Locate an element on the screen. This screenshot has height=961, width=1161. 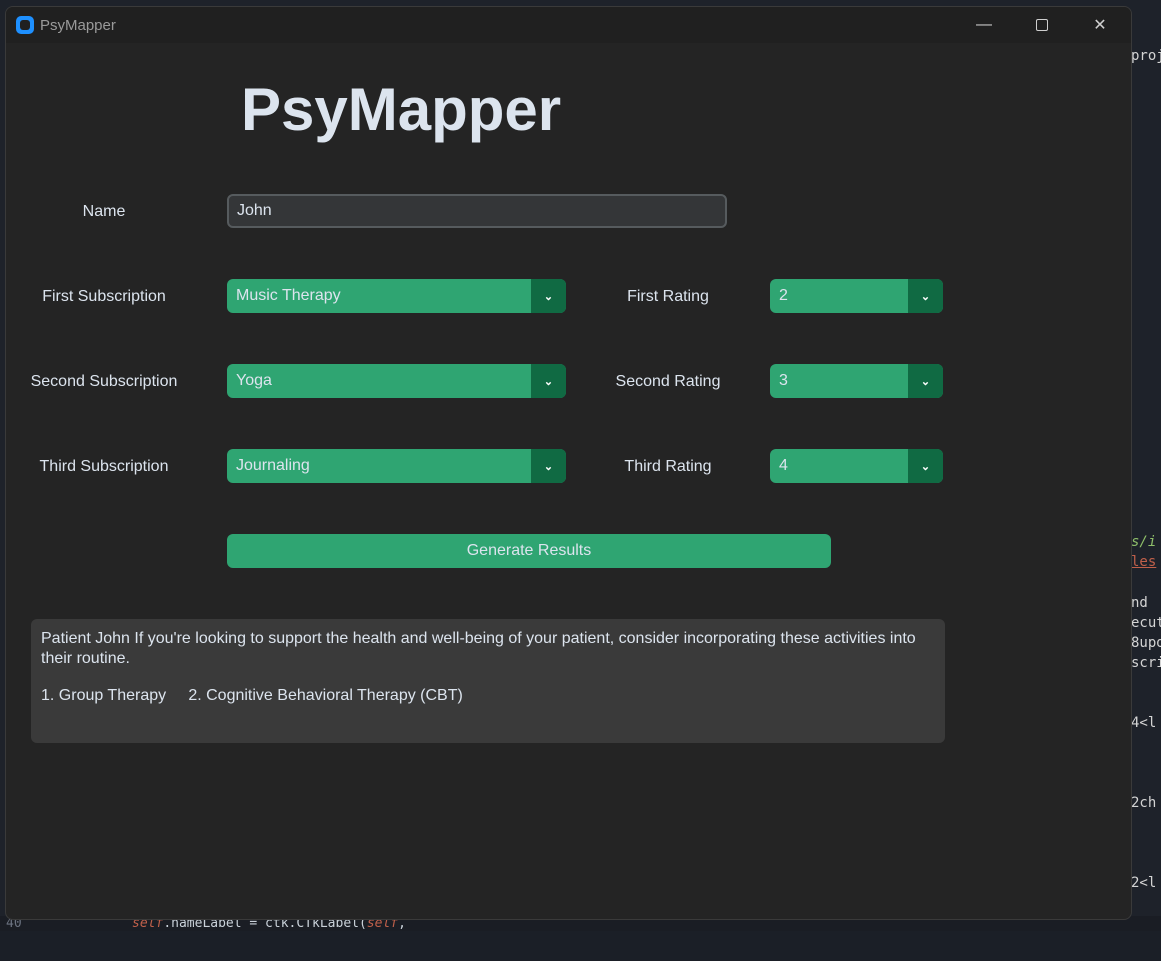
editor-fragment: 2ch is located at coordinates (1144, 803).